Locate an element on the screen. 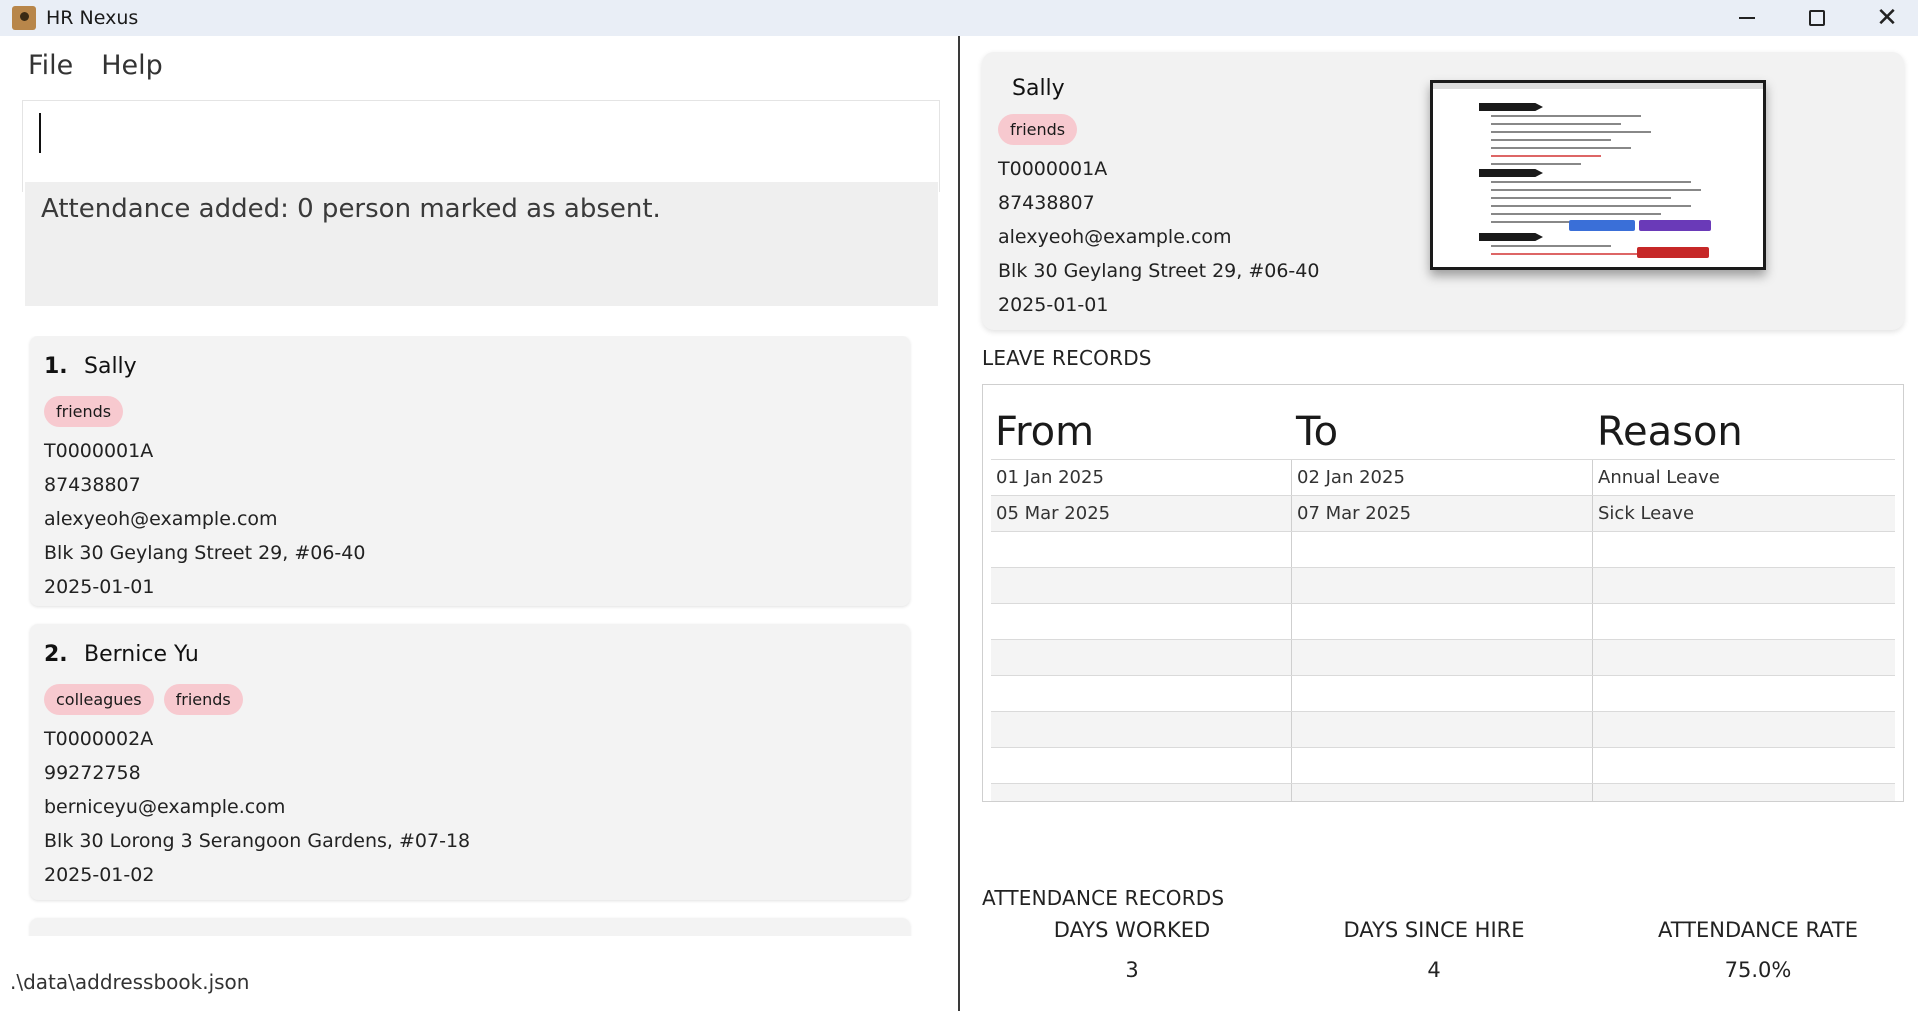 The width and height of the screenshot is (1918, 1011). status-bar-path: .\data\addressbook.json is located at coordinates (130, 982).